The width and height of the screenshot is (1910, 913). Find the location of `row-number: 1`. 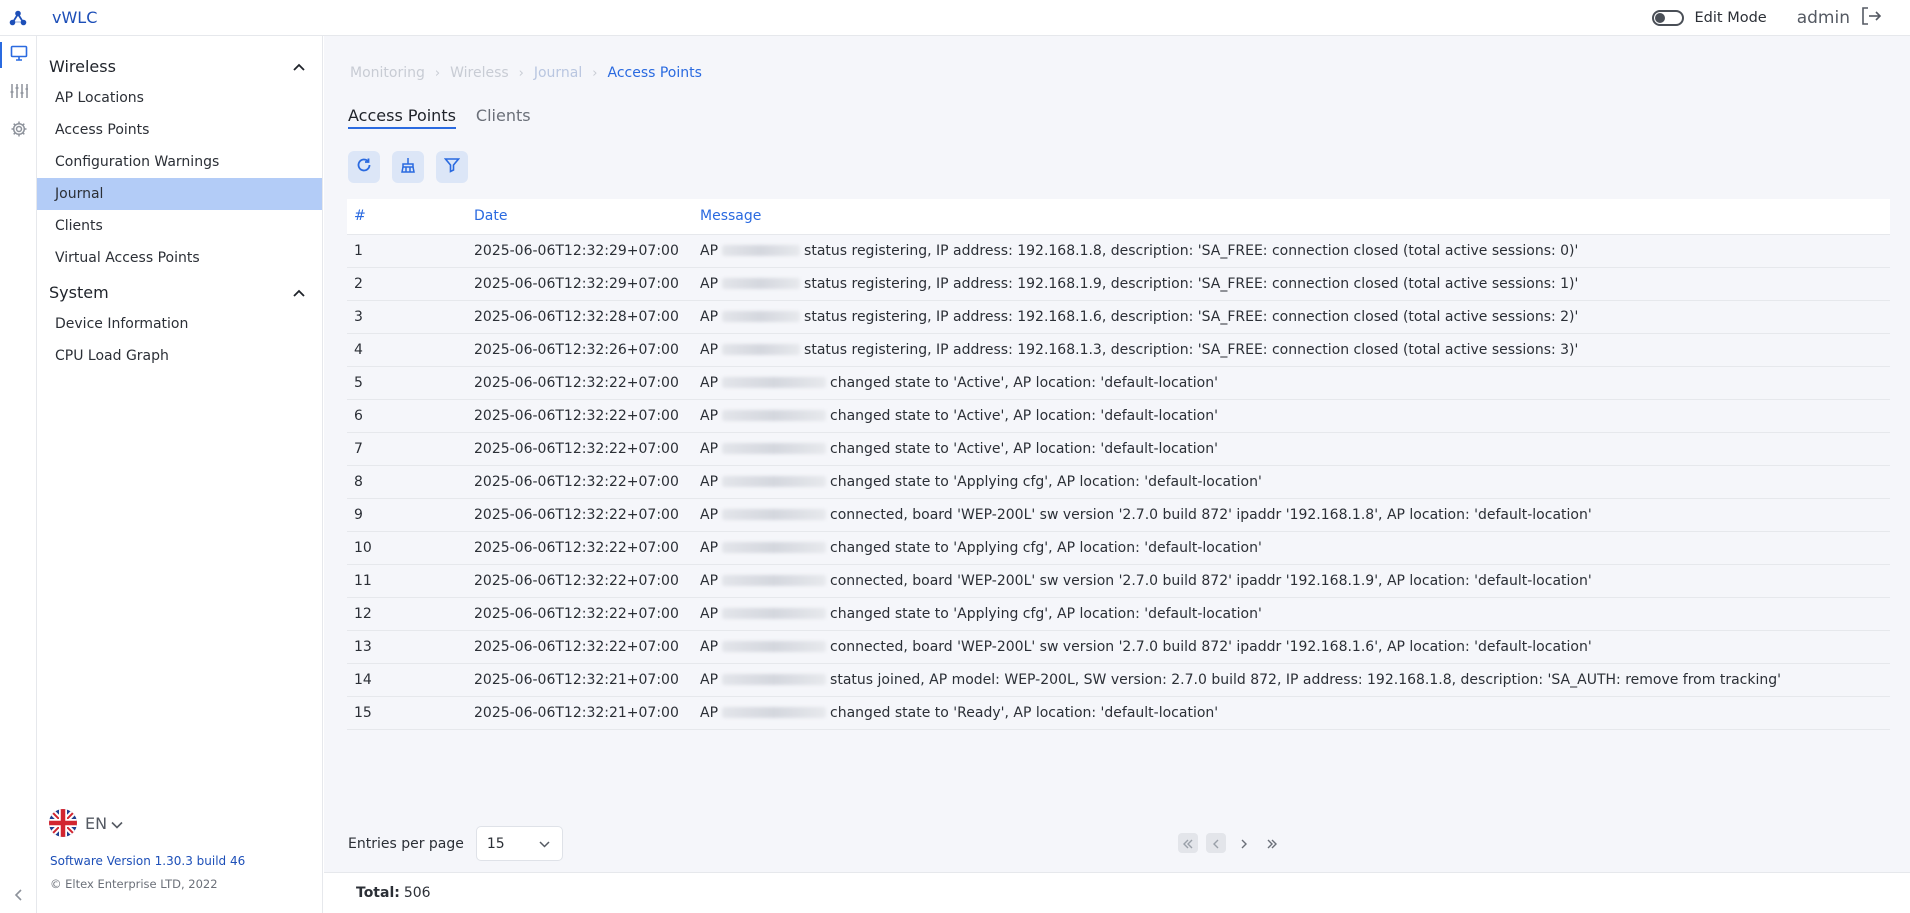

row-number: 1 is located at coordinates (410, 251).